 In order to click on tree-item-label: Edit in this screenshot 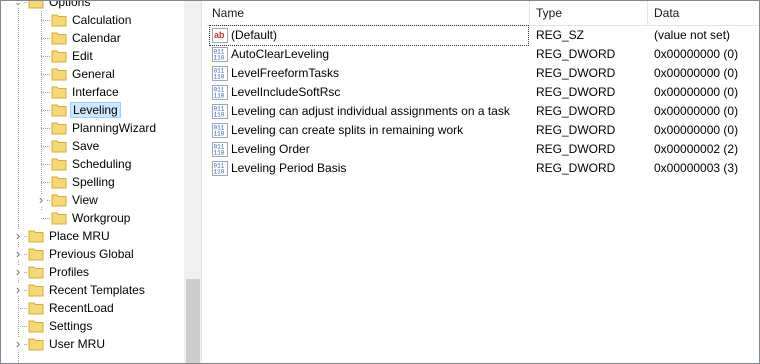, I will do `click(82, 56)`.